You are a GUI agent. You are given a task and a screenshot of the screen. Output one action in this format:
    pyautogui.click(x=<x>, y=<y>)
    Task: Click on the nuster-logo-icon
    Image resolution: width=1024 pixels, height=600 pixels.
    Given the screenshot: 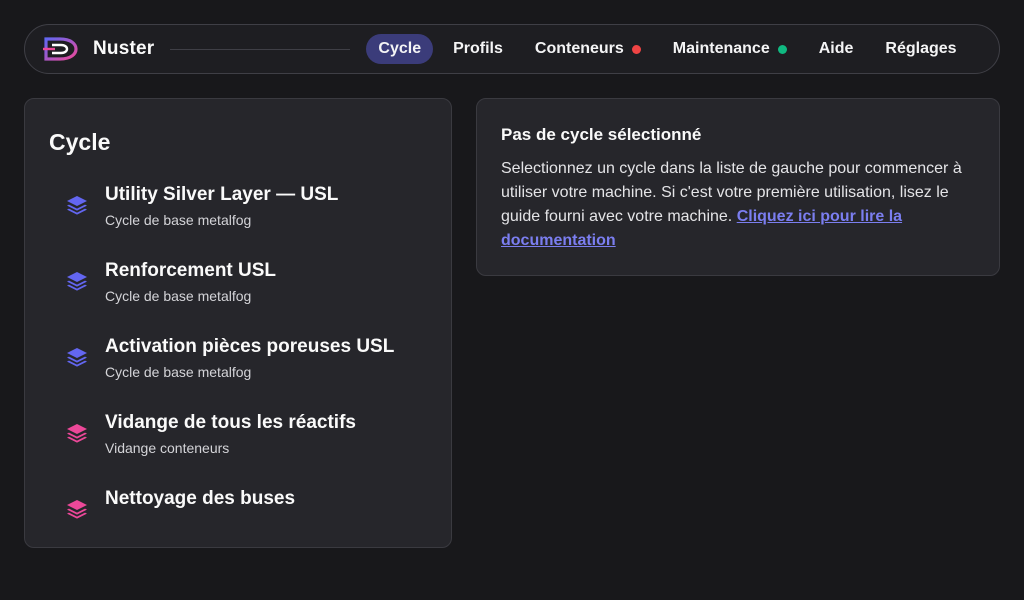 What is the action you would take?
    pyautogui.click(x=62, y=49)
    